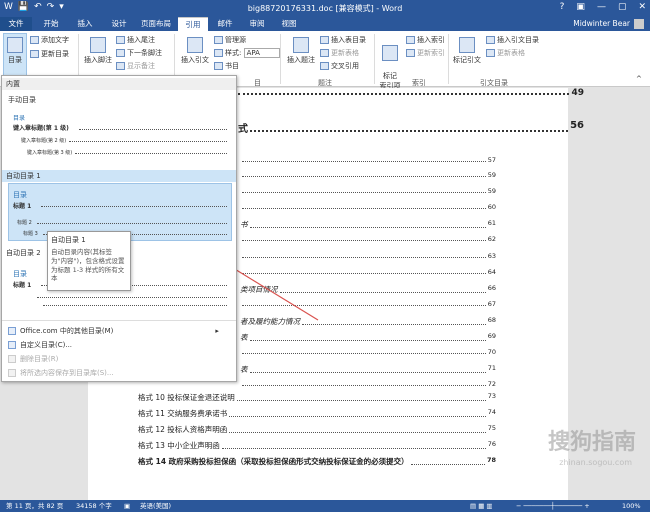 This screenshot has width=650, height=512. I want to click on update-toc-button: 更新目录, so click(49, 54).